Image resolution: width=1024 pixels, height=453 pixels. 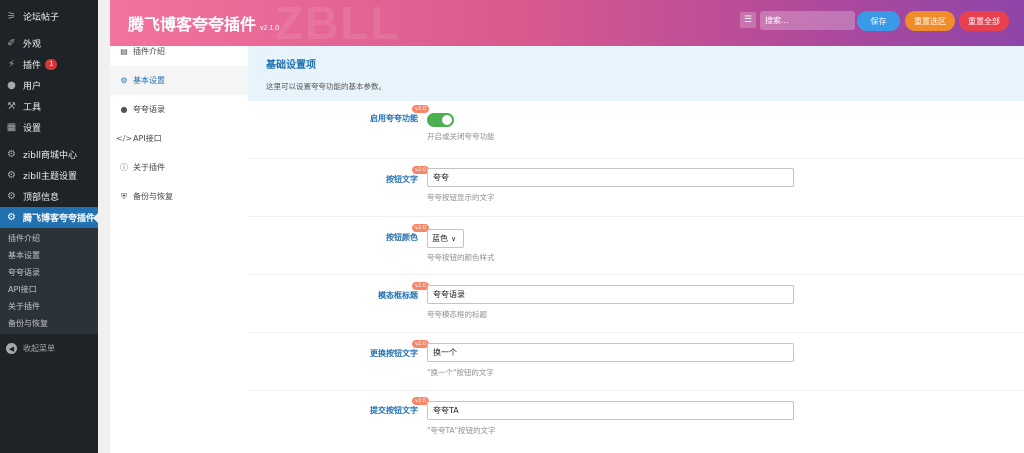 What do you see at coordinates (636, 246) in the screenshot?
I see `field-button-color: 按钮颜色 v2.0 蓝色 ∨ 夸夸按钮的颜色样式` at bounding box center [636, 246].